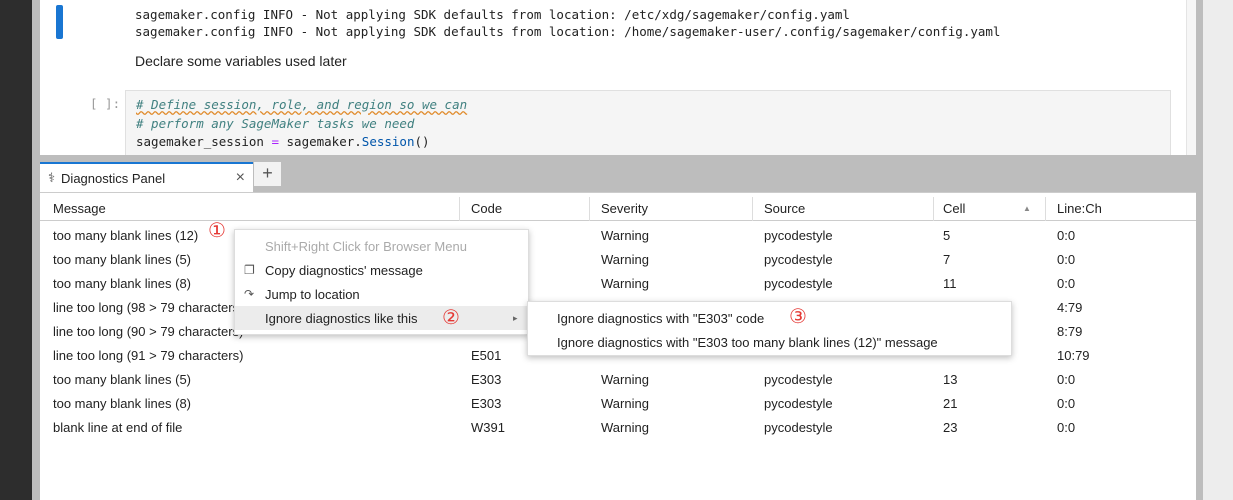  Describe the element at coordinates (486, 208) in the screenshot. I see `header-code: Code` at that location.